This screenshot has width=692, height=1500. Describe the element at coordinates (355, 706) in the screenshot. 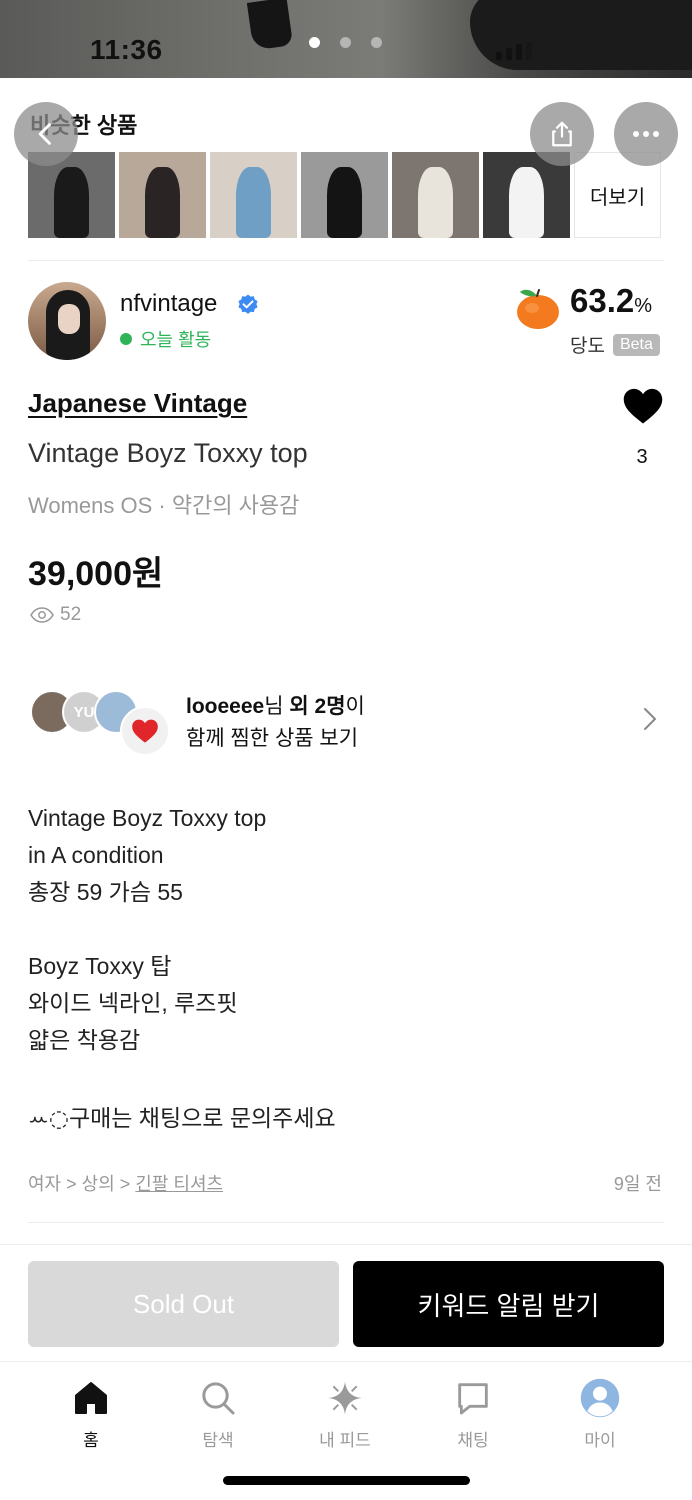

I see `co-liked-suffix2: 이` at that location.